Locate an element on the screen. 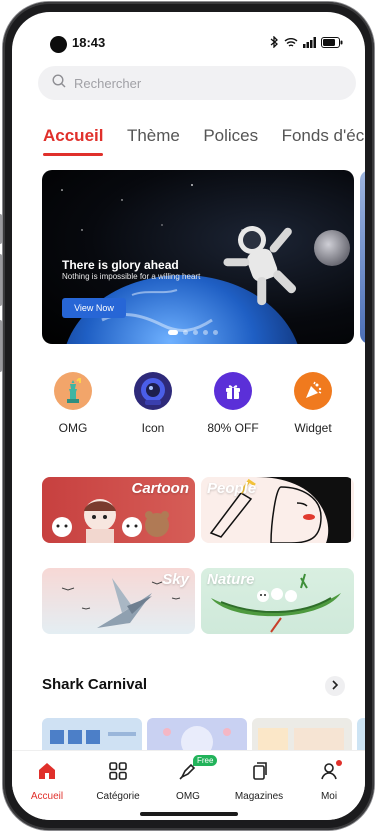 The height and width of the screenshot is (832, 377). quick-link-icon: Icon is located at coordinates (153, 403).